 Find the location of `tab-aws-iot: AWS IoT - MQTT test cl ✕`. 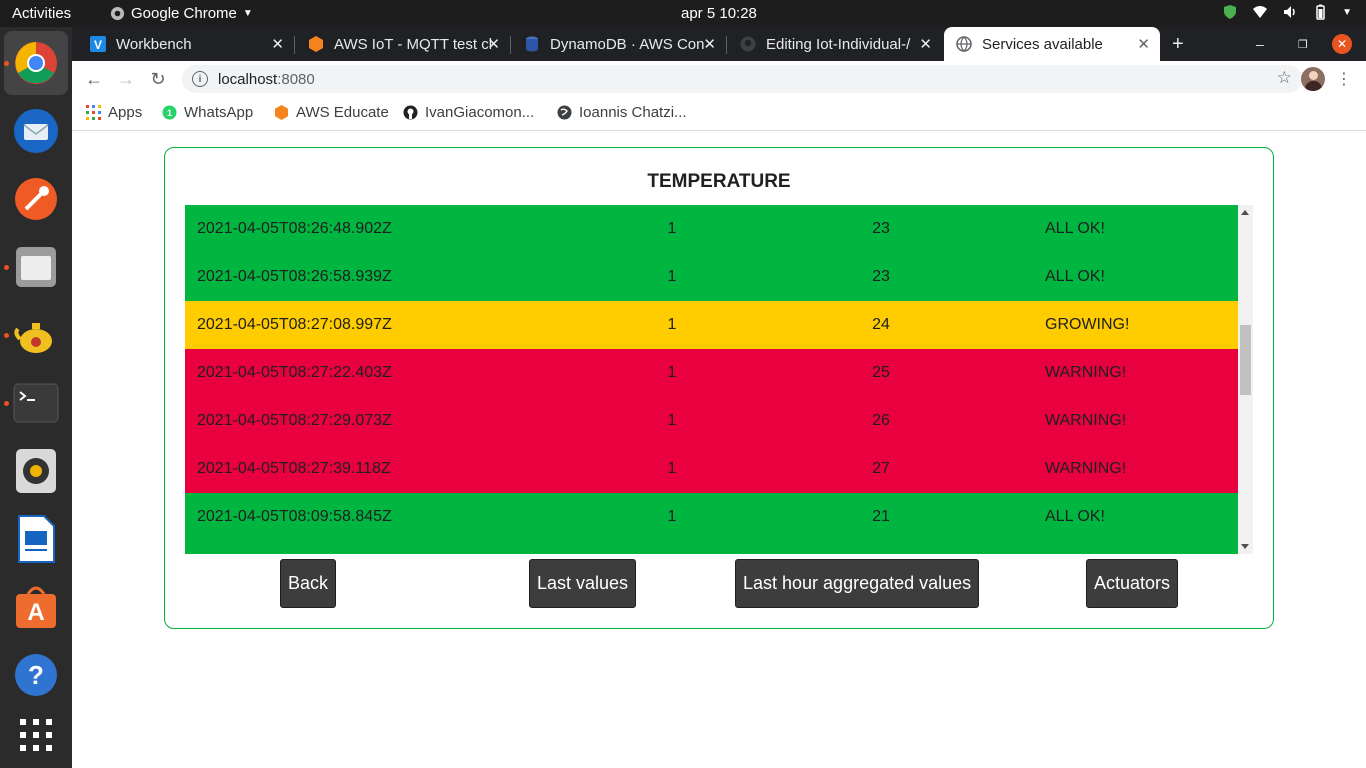

tab-aws-iot: AWS IoT - MQTT test cl ✕ is located at coordinates (402, 44).